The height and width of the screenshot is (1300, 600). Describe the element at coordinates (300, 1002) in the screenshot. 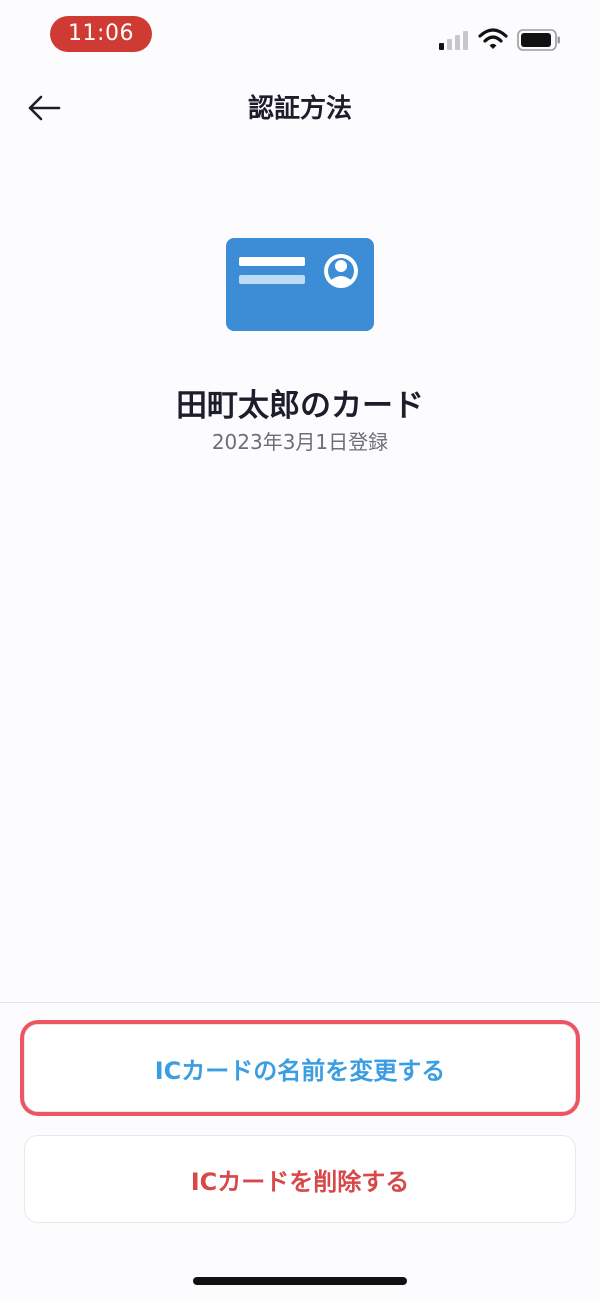

I see `divider` at that location.